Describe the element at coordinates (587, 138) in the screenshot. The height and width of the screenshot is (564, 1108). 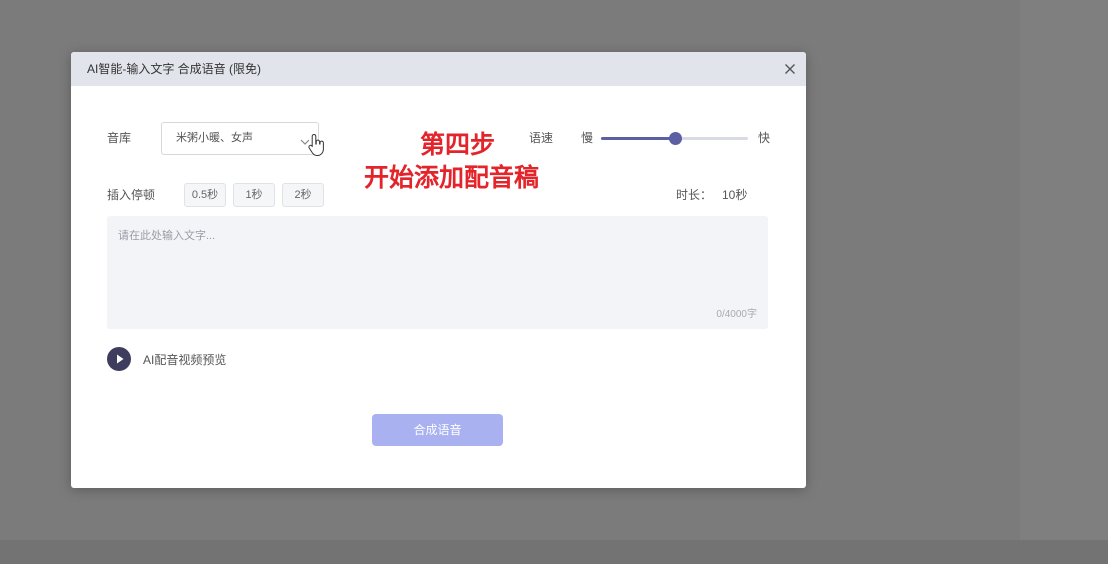
I see `speed-slow-label: 慢` at that location.